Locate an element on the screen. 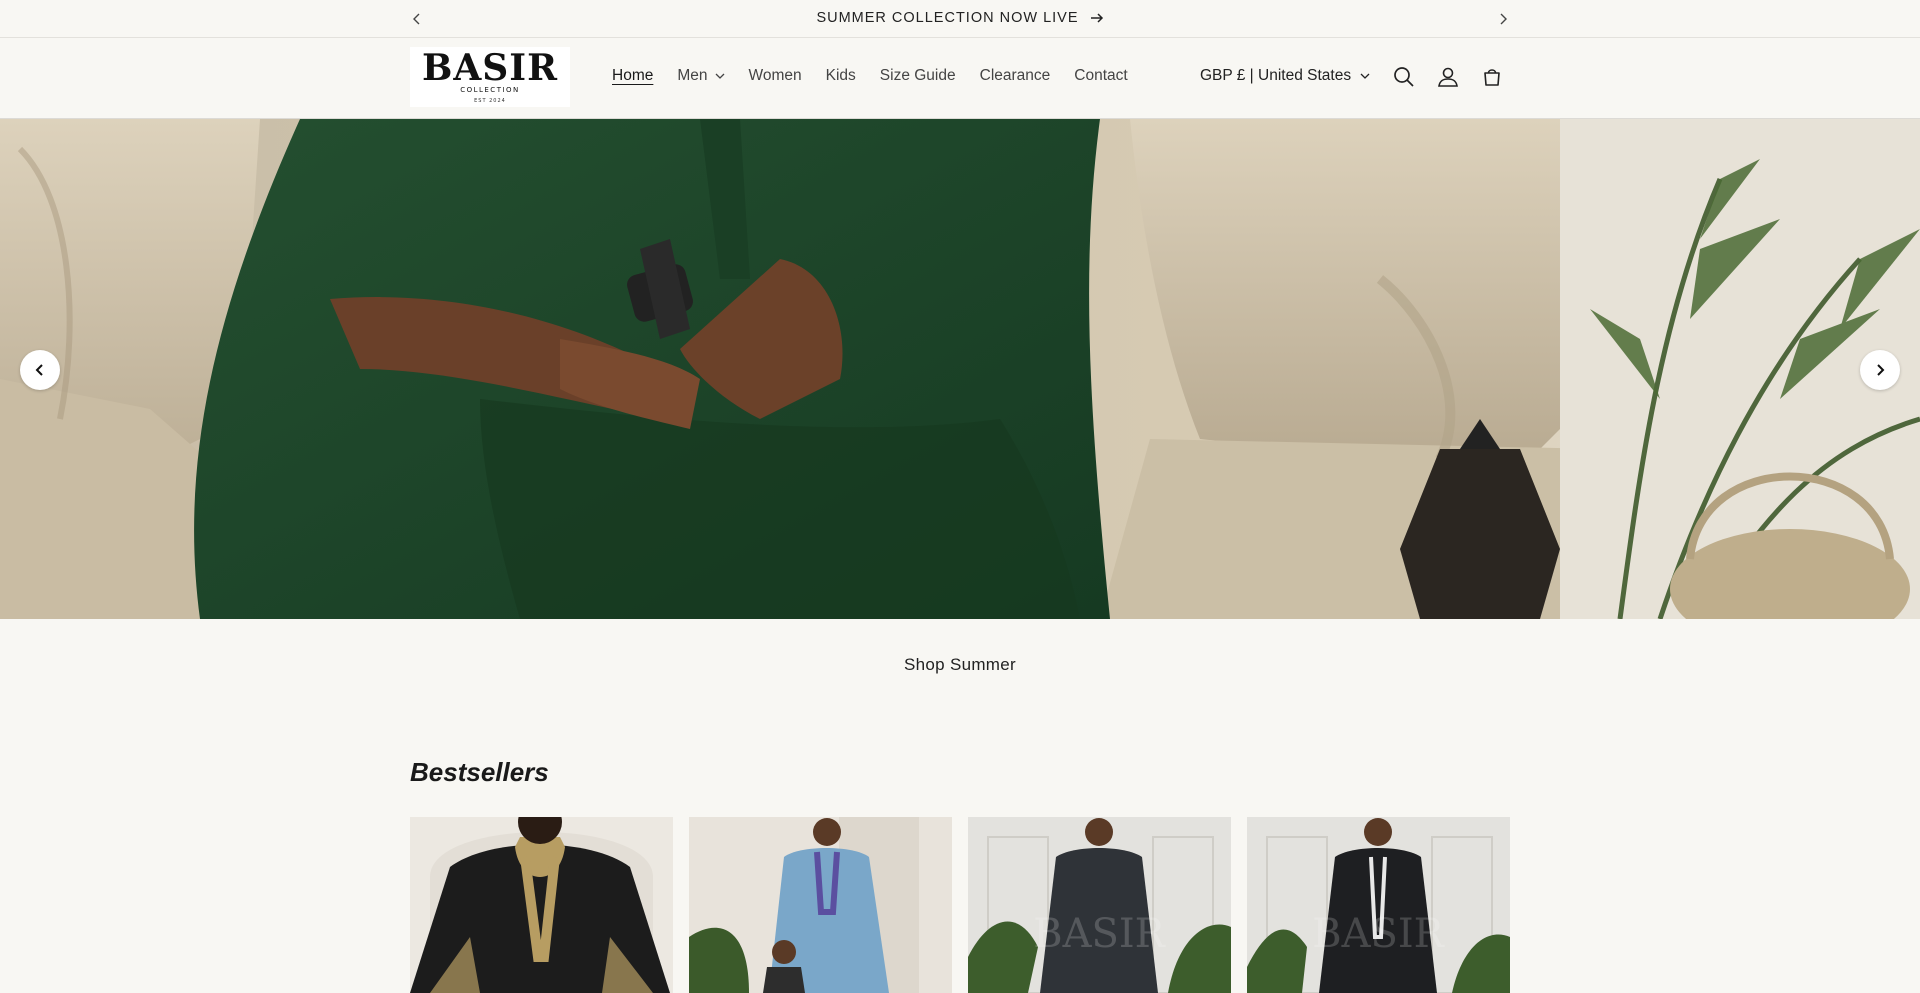 This screenshot has height=993, width=1920. nav-women: Women is located at coordinates (775, 76).